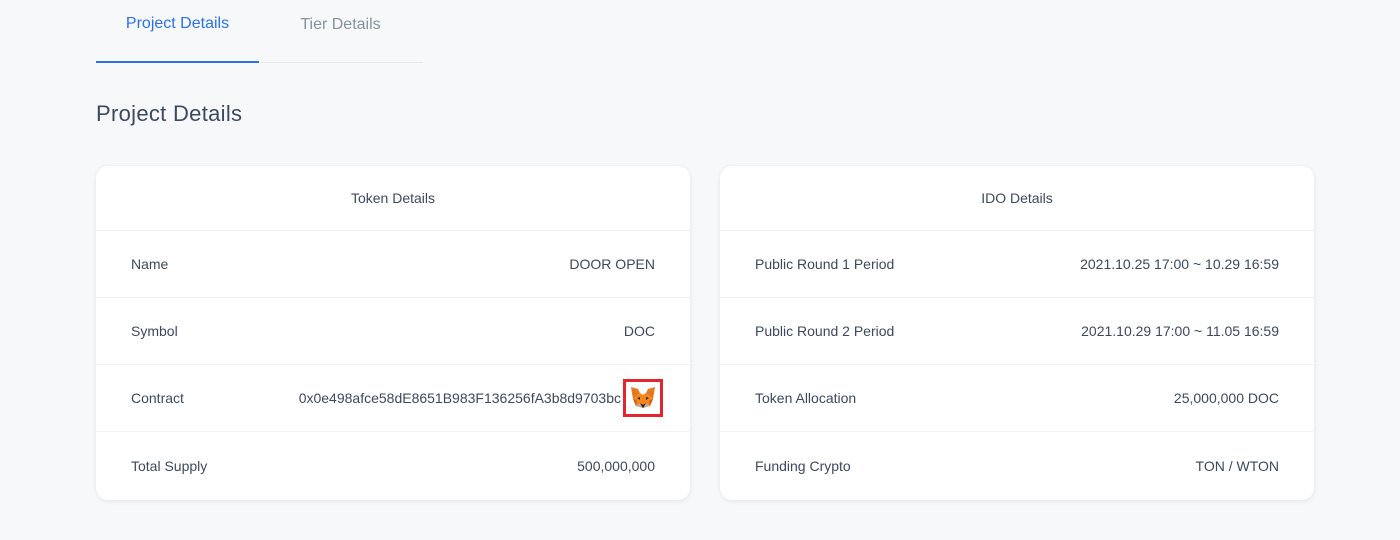 This screenshot has height=540, width=1400. What do you see at coordinates (1180, 331) in the screenshot?
I see `row-value: 2021.10.29 17:00 ~ 11.05 16:59` at bounding box center [1180, 331].